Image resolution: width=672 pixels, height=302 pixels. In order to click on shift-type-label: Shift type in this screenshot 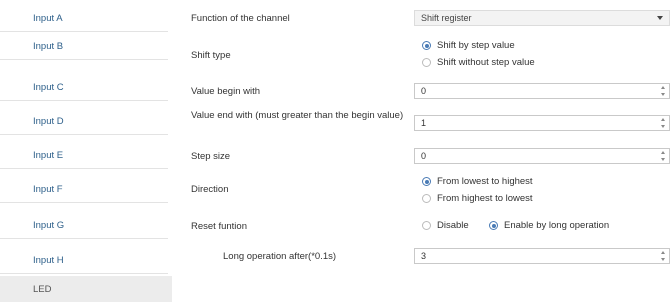, I will do `click(211, 55)`.